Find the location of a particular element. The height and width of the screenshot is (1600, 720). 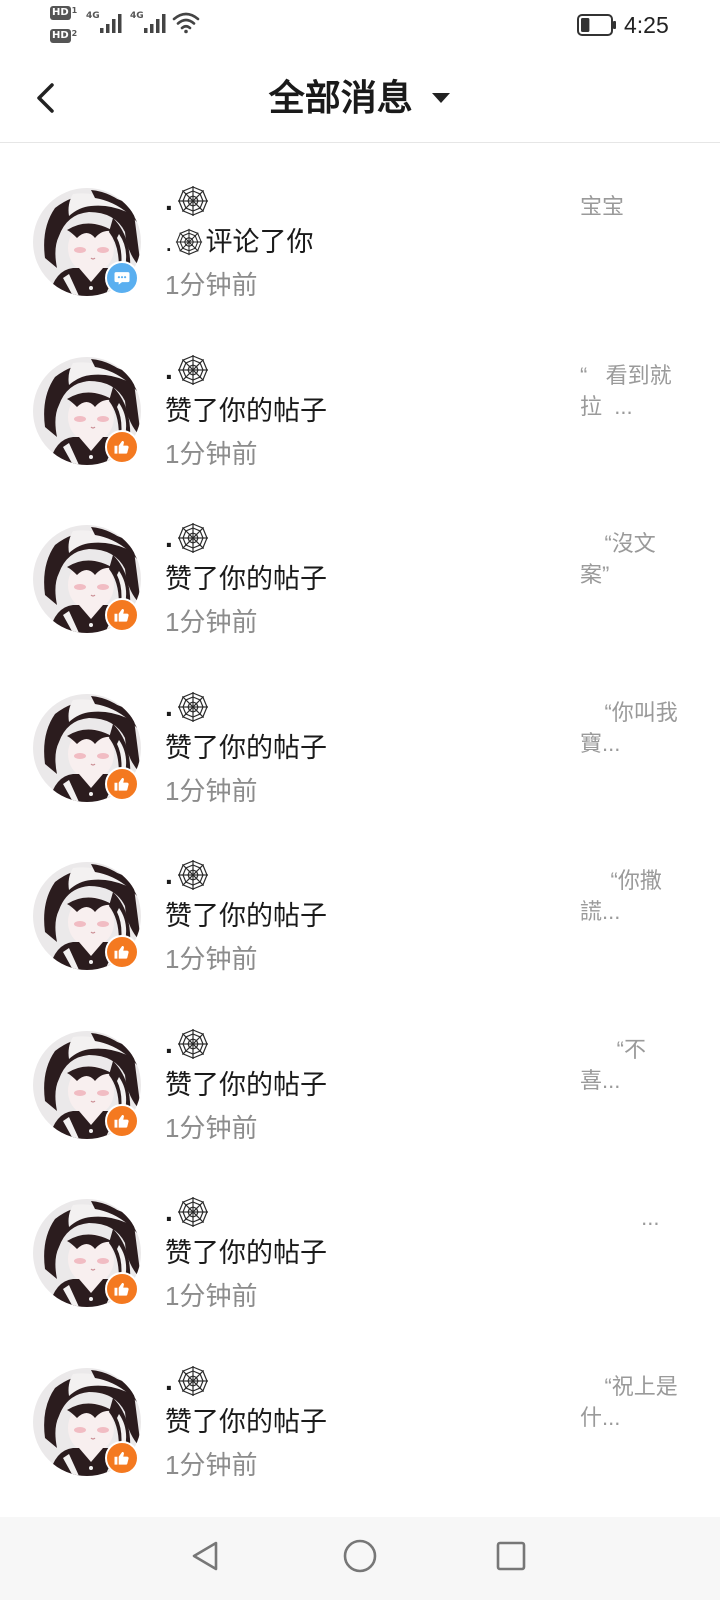

message-item: . 赞了你的帖子 1分钟前 “沒文 案” is located at coordinates (360, 584).